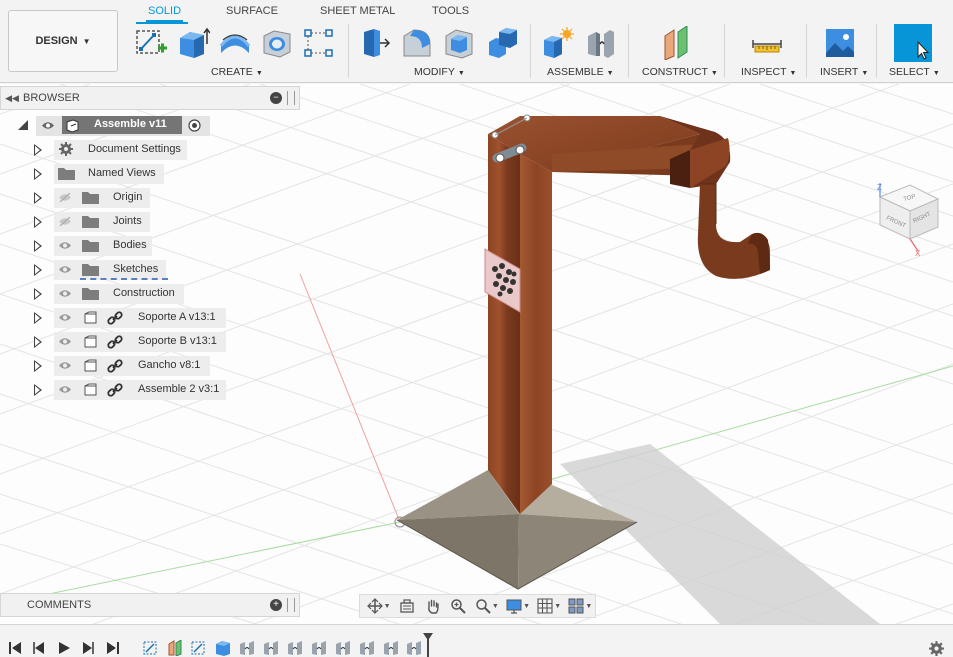 The width and height of the screenshot is (953, 657). Describe the element at coordinates (601, 43) in the screenshot. I see `joint-icon` at that location.